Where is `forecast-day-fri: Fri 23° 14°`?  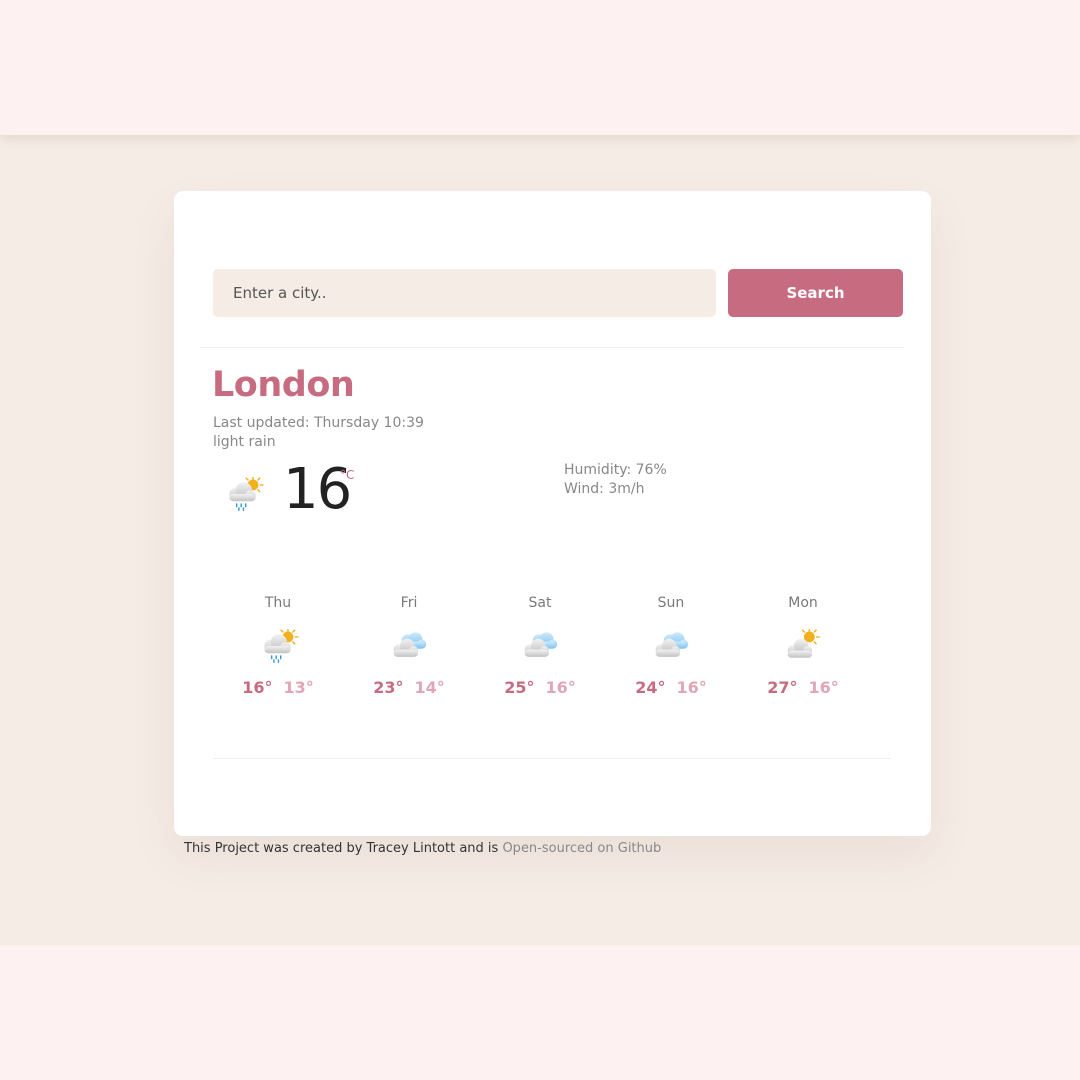 forecast-day-fri: Fri 23° 14° is located at coordinates (409, 646).